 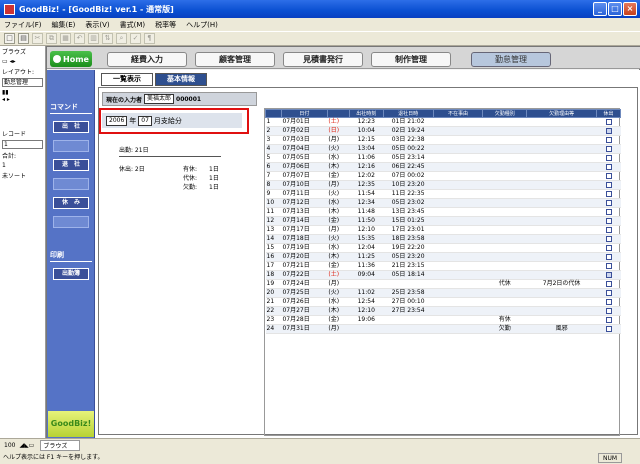 I want to click on clock-out-button: 退 社, so click(x=71, y=165).